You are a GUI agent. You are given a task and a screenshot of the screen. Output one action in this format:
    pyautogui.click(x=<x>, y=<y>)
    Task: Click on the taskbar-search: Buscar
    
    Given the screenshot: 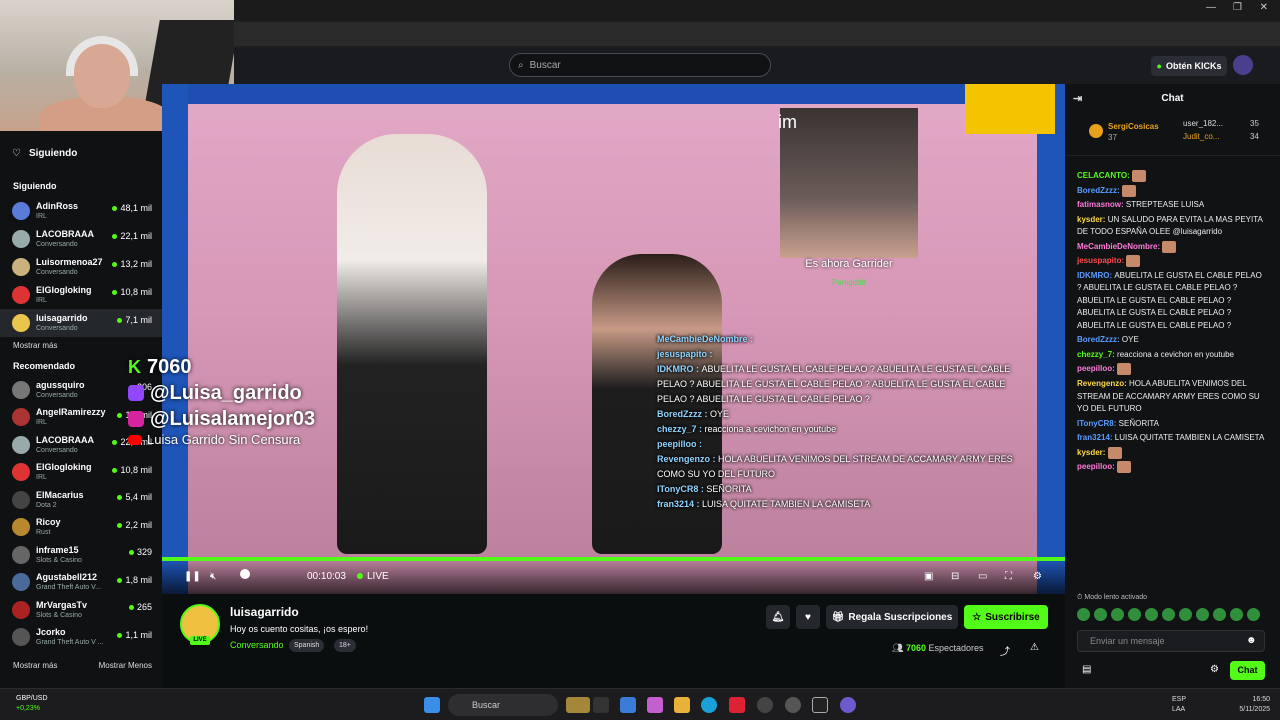 What is the action you would take?
    pyautogui.click(x=503, y=705)
    